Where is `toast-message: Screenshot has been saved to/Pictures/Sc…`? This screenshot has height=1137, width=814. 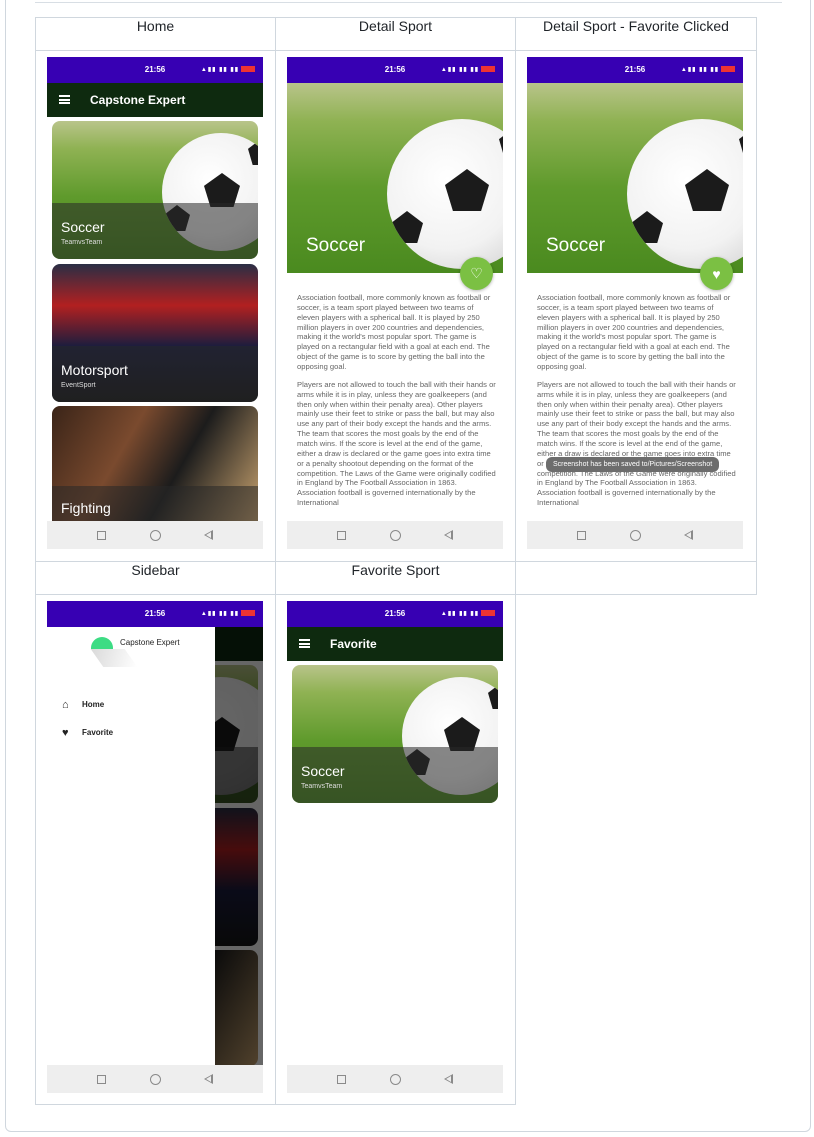
toast-message: Screenshot has been saved to/Pictures/Sc… is located at coordinates (633, 464).